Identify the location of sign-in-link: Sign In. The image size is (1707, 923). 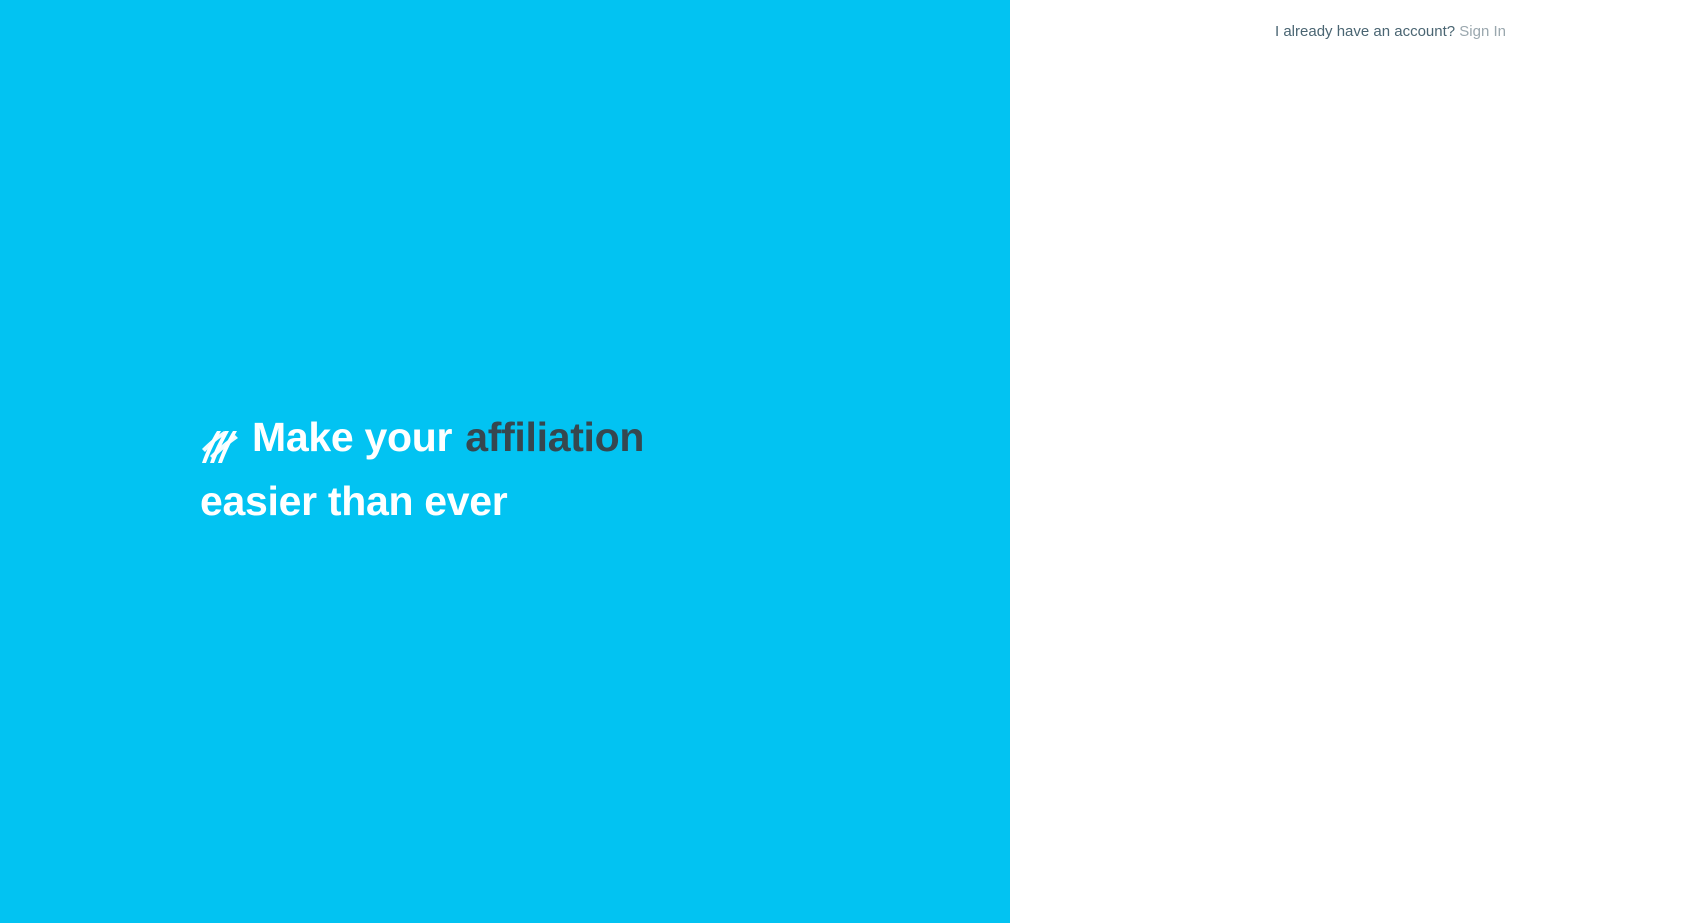
(1482, 31).